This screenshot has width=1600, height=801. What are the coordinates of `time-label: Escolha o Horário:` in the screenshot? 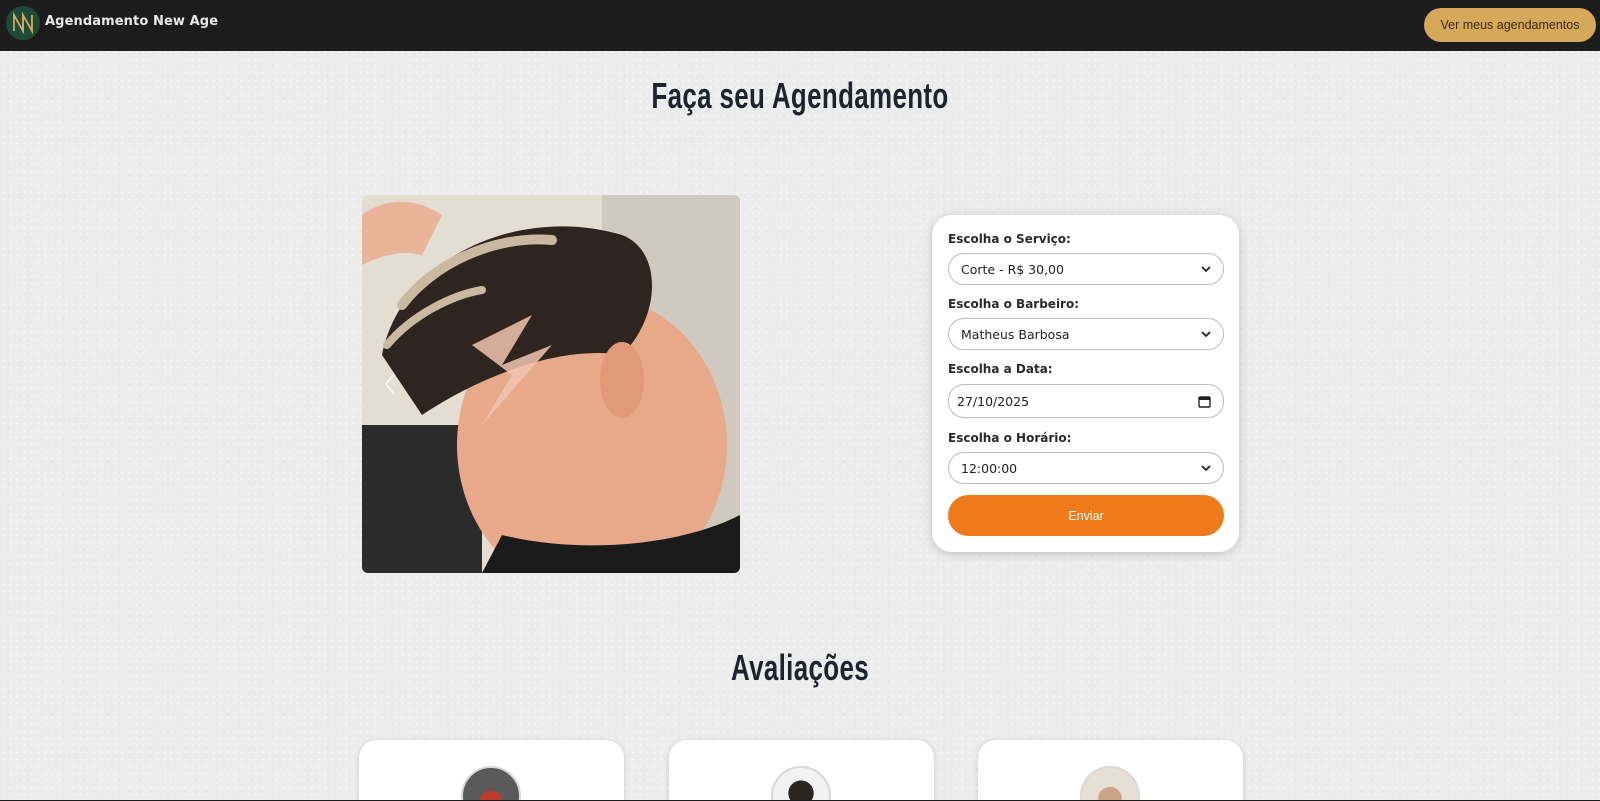 It's located at (1010, 438).